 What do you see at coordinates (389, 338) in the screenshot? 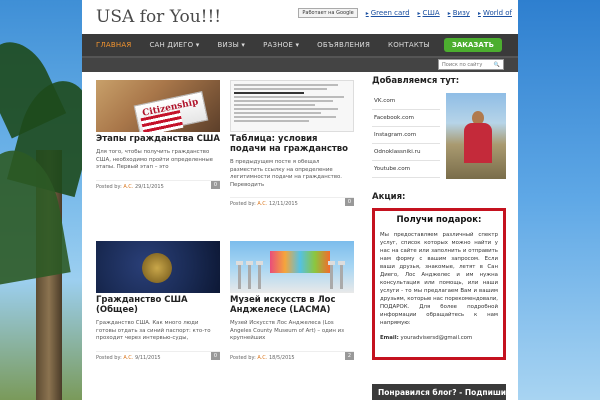
I see `promo-email-label: Email:` at bounding box center [389, 338].